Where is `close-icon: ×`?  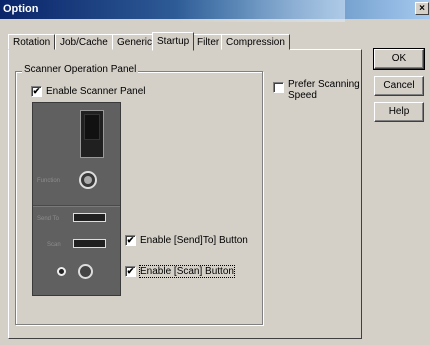 close-icon: × is located at coordinates (422, 8).